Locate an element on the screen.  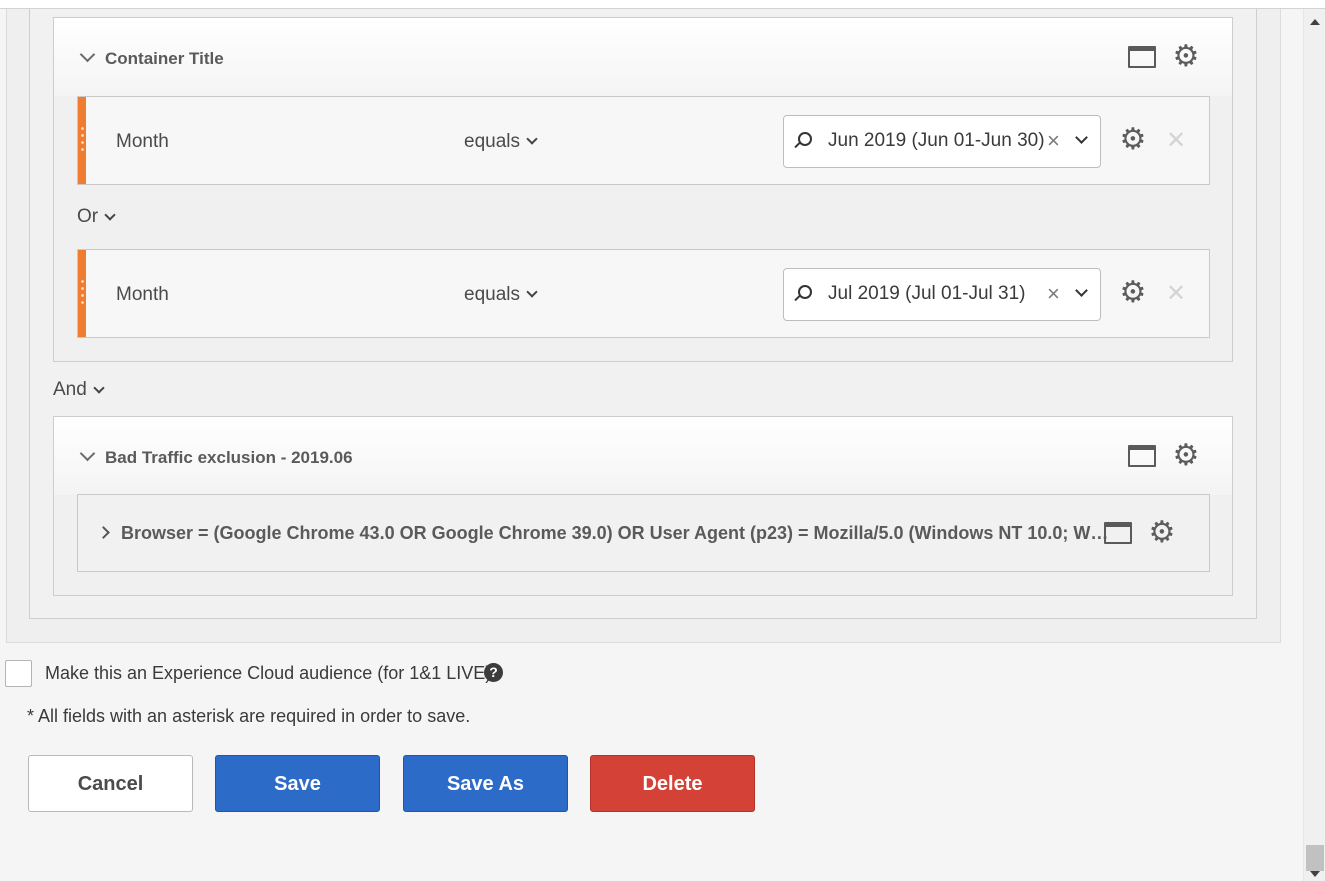
rule-value-text: Jul 2019 (Jul 01-Jul 31) is located at coordinates (927, 293).